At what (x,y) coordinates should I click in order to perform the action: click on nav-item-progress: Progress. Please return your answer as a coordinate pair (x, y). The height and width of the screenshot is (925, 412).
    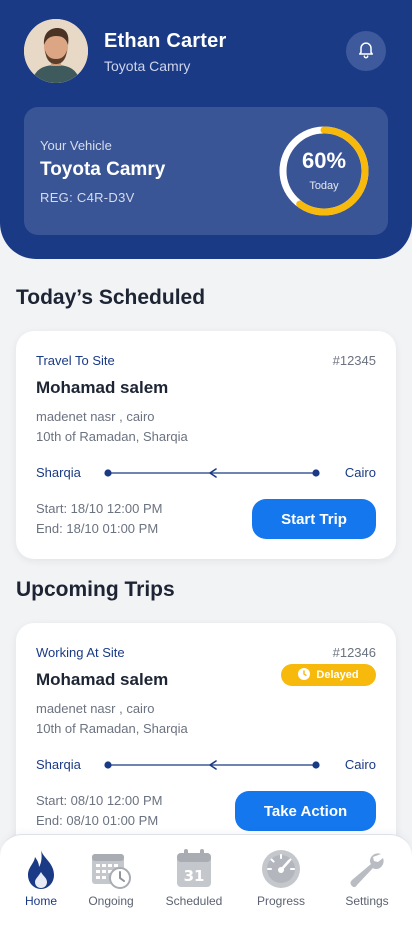
    Looking at the image, I should click on (281, 880).